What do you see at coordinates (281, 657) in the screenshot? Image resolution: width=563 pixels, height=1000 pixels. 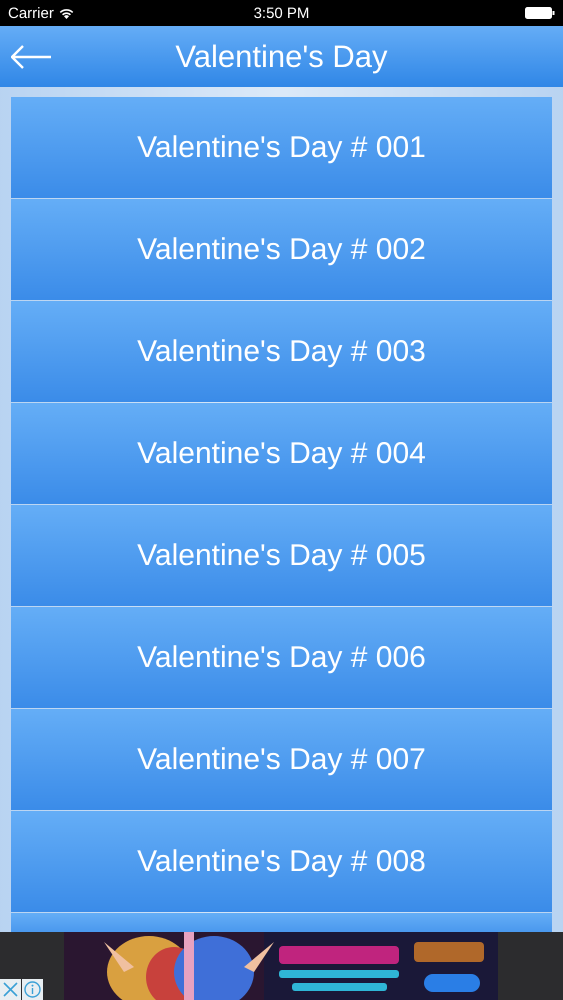 I see `list-item: Valentine's Day # 006` at bounding box center [281, 657].